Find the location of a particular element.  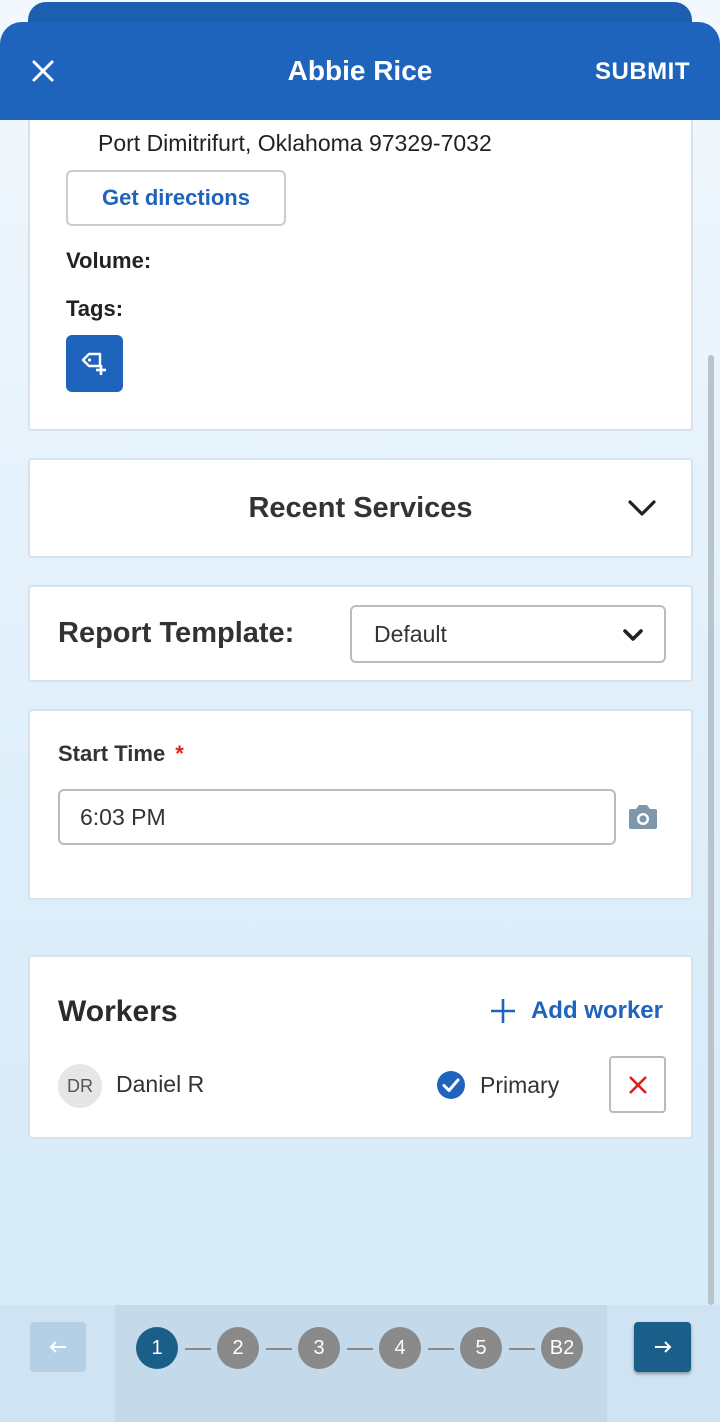

remove-worker-button is located at coordinates (637, 1084).